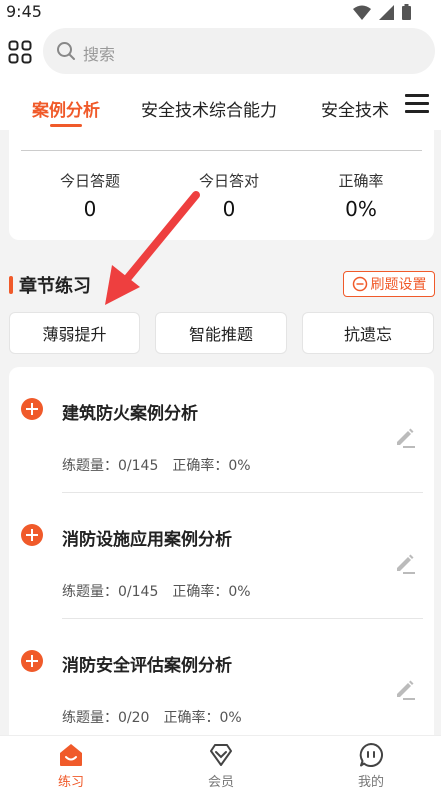 The image size is (441, 792). Describe the element at coordinates (386, 12) in the screenshot. I see `signal-icon` at that location.